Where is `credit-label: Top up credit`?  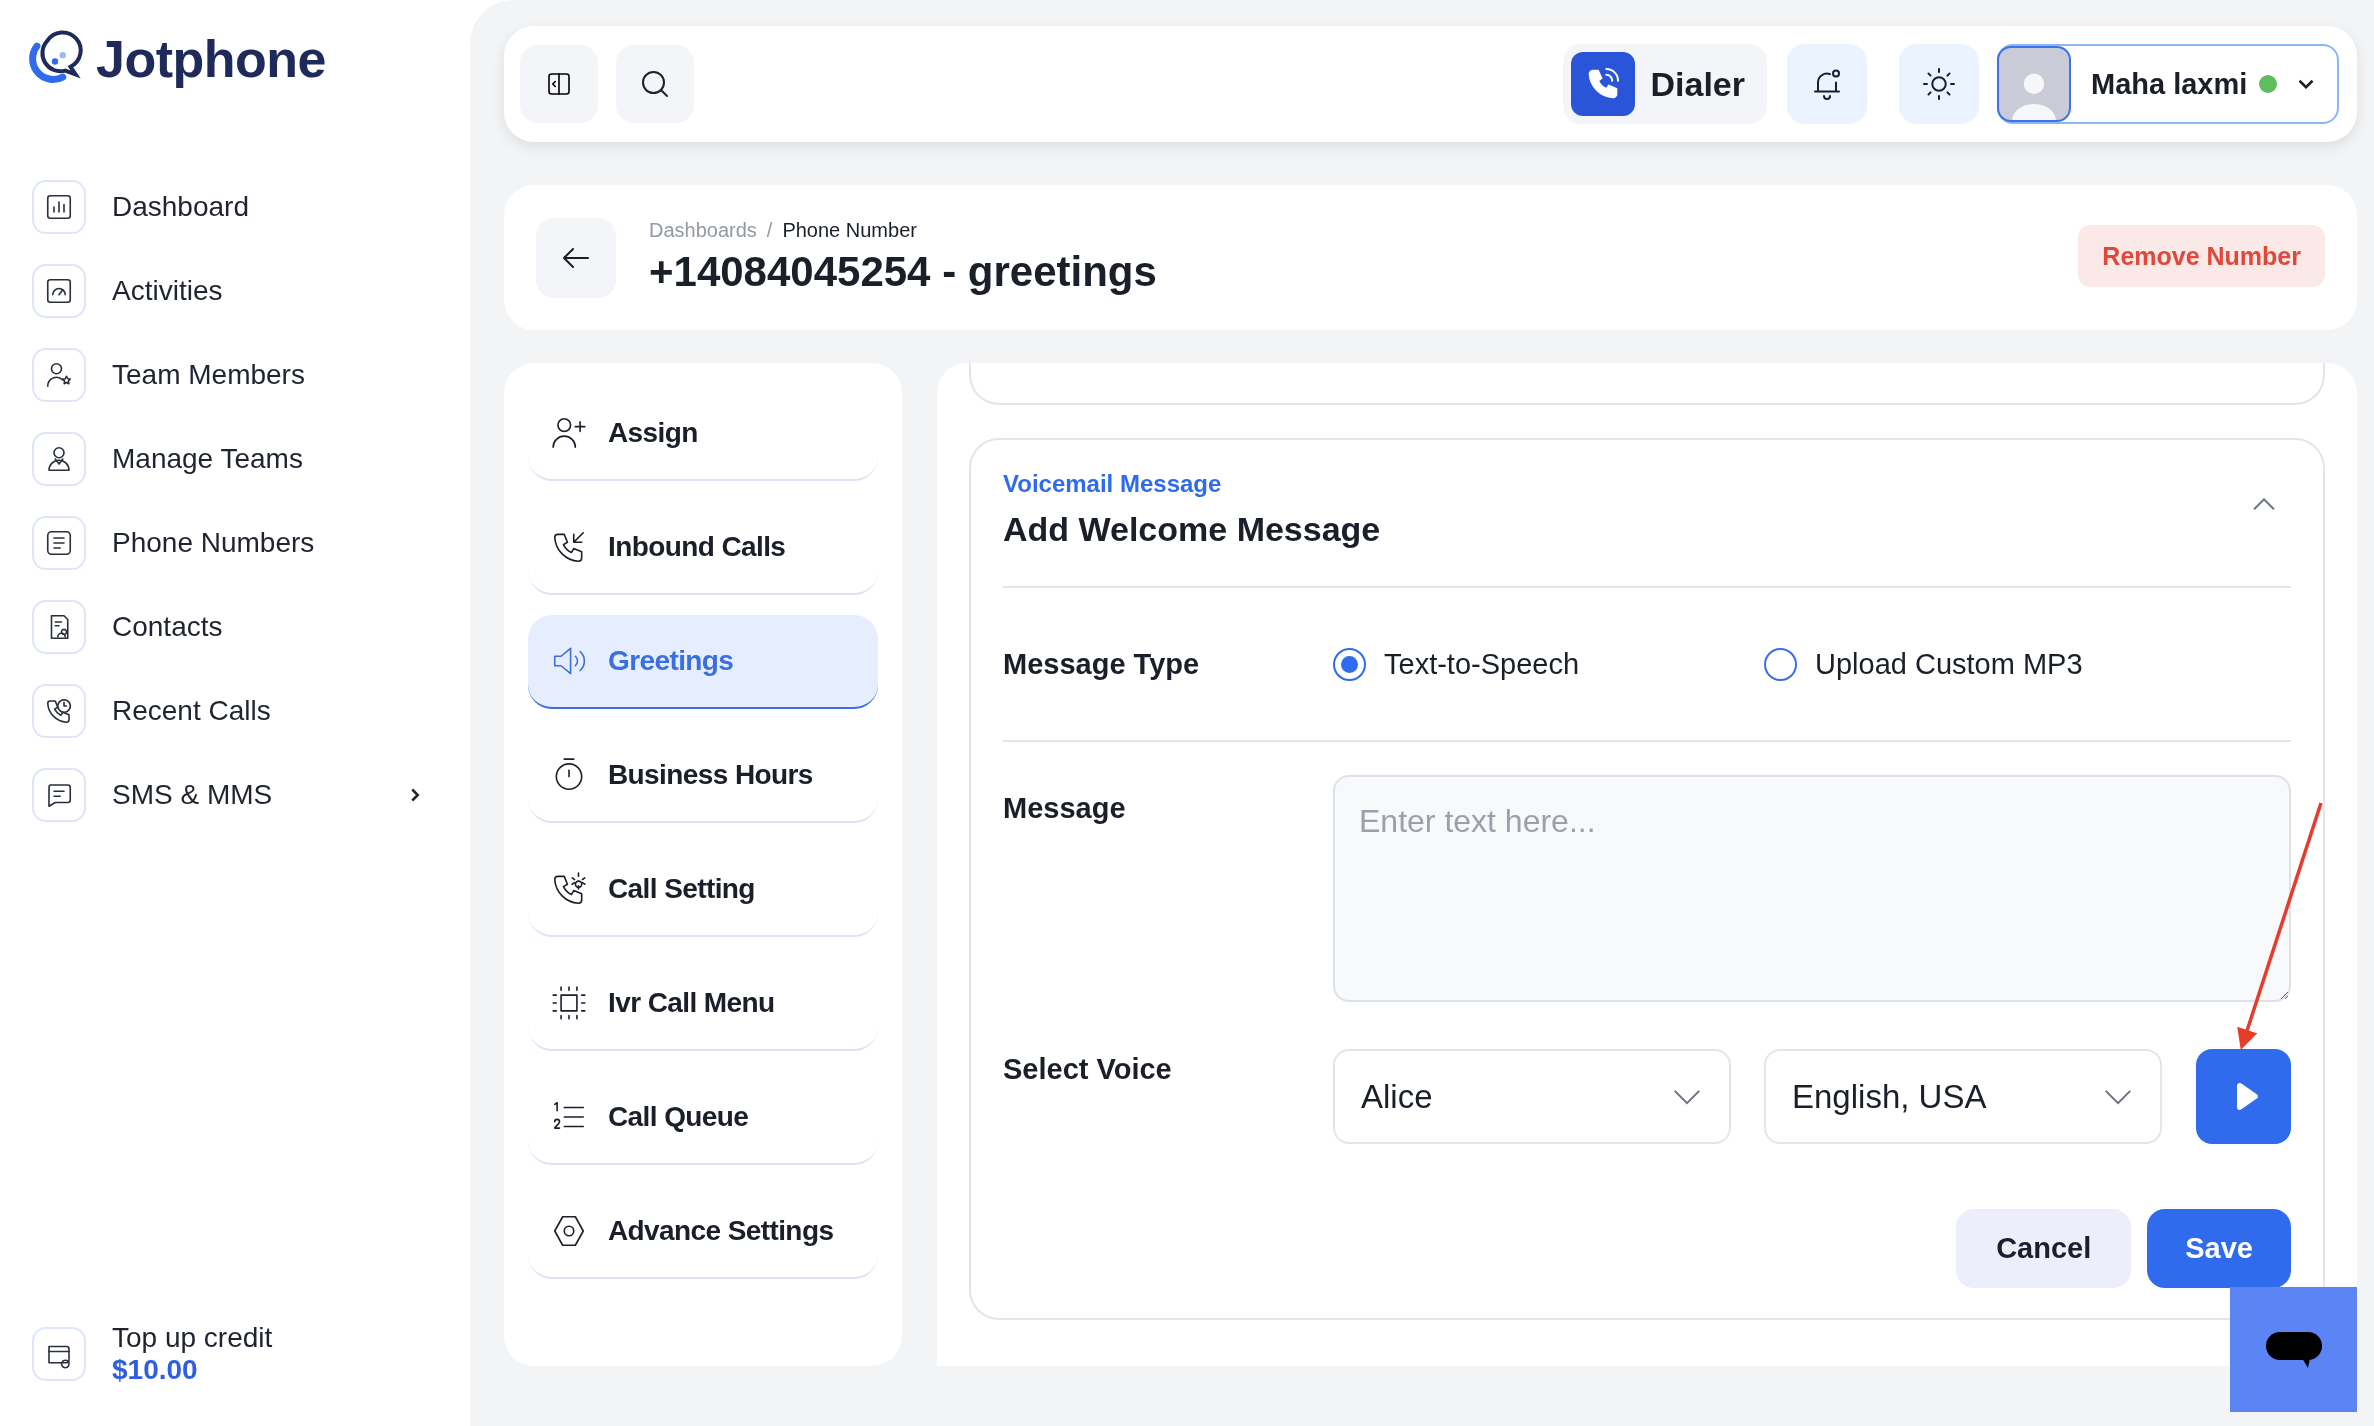
credit-label: Top up credit is located at coordinates (192, 1338).